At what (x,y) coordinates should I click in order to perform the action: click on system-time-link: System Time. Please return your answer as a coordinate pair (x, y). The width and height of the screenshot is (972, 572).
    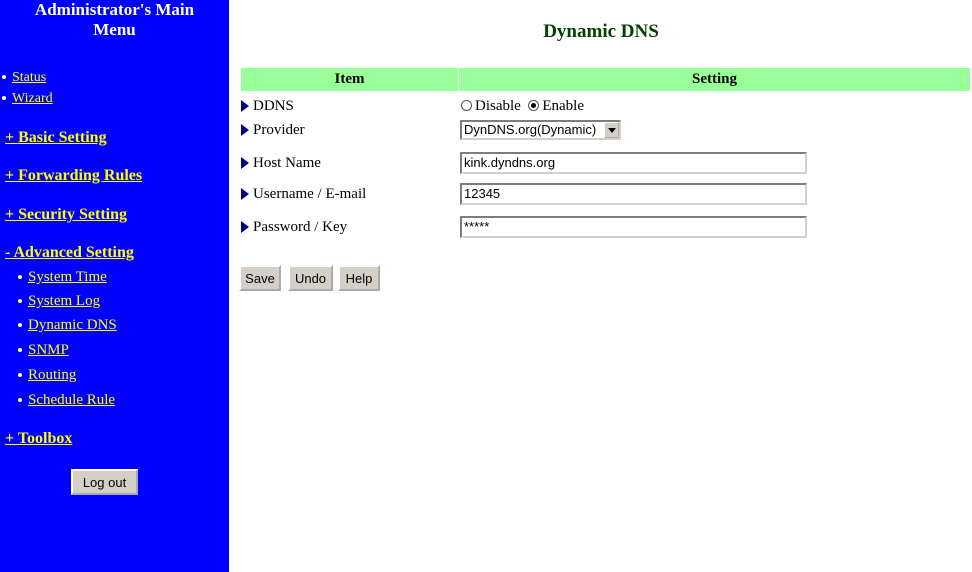
    Looking at the image, I should click on (67, 277).